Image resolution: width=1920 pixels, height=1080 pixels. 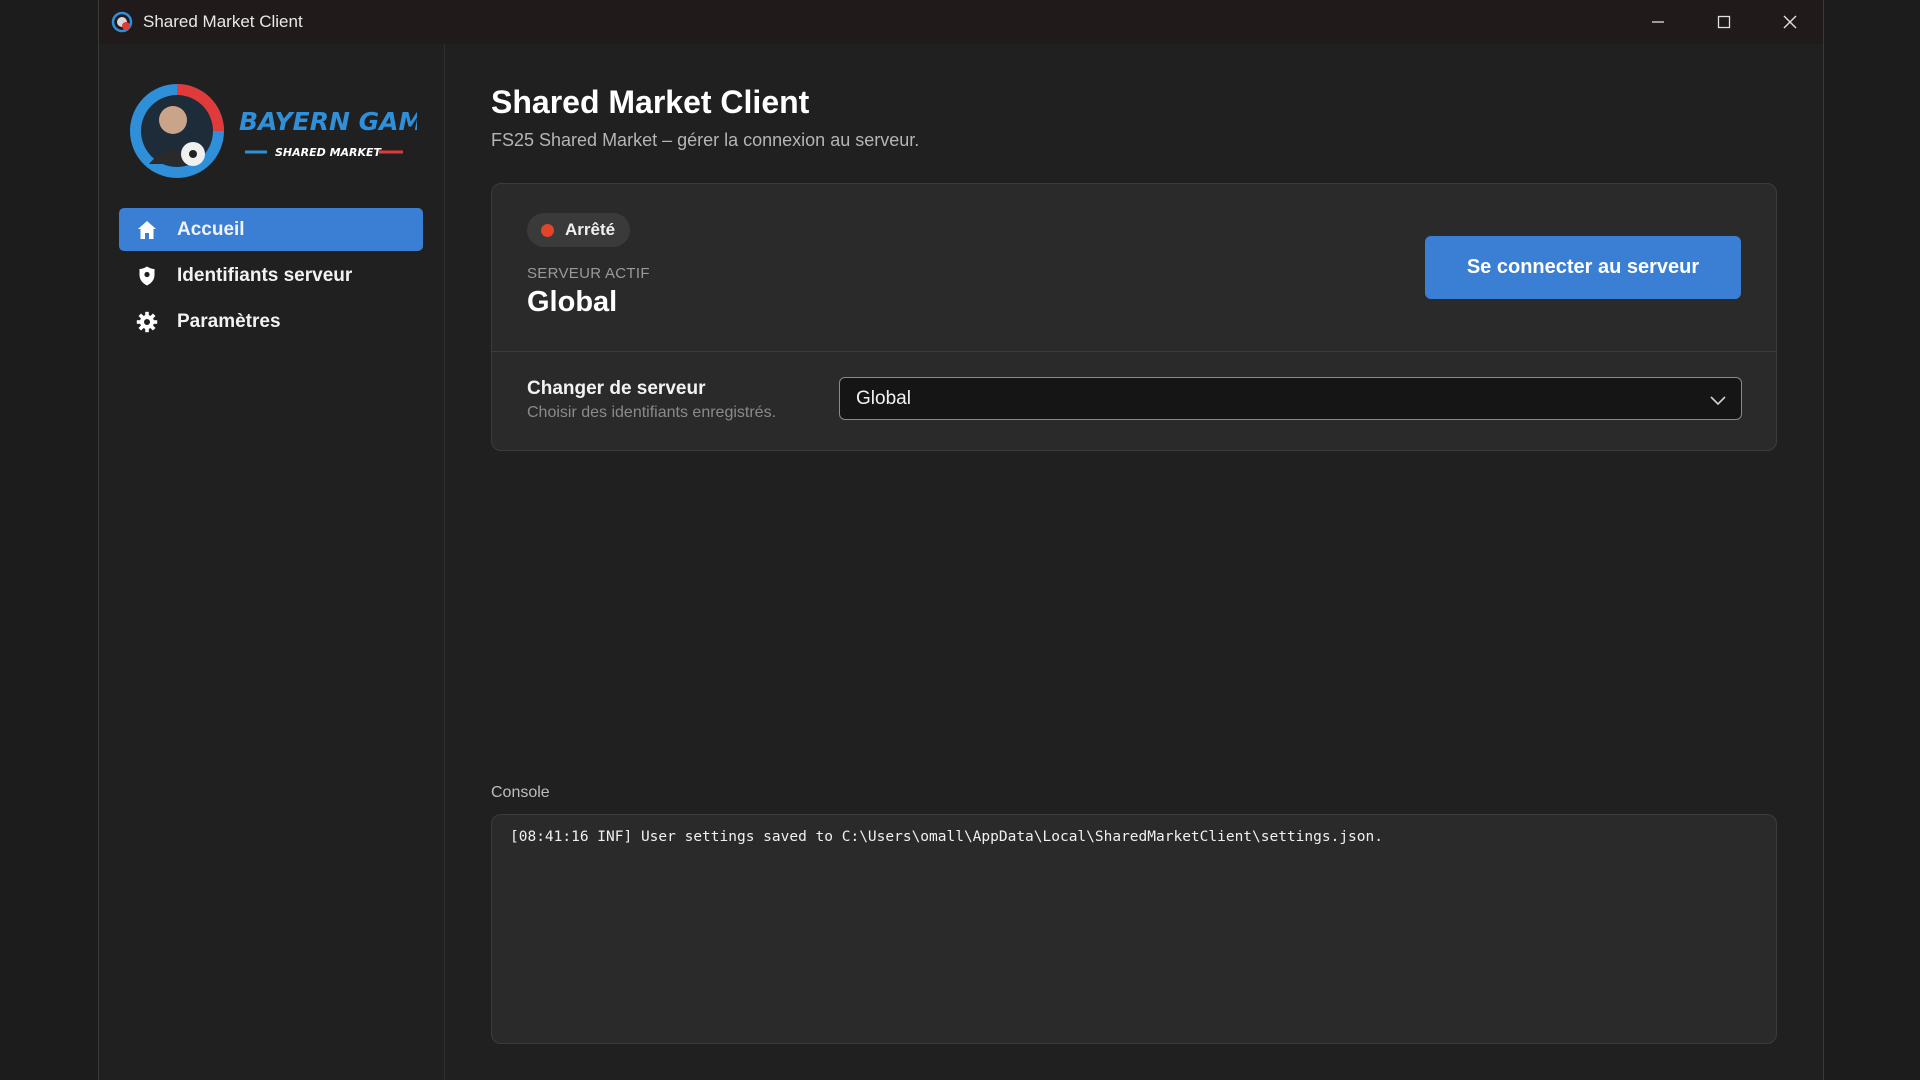 What do you see at coordinates (961, 22) in the screenshot?
I see `title-bar: Shared Market Client` at bounding box center [961, 22].